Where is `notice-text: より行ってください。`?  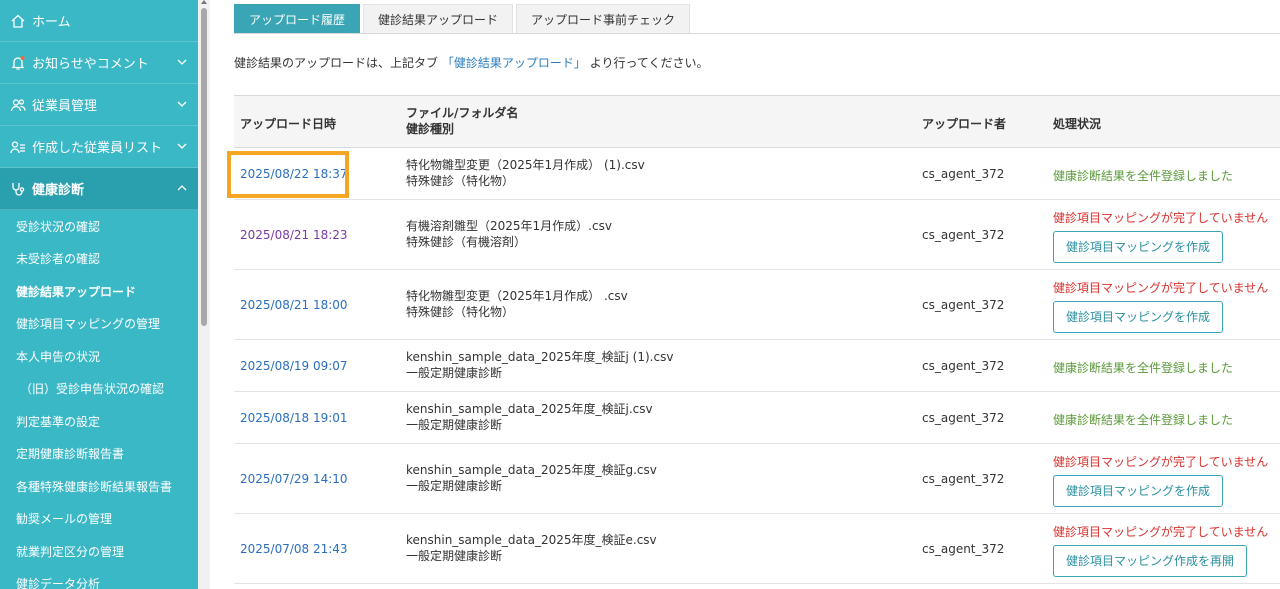 notice-text: より行ってください。 is located at coordinates (649, 63).